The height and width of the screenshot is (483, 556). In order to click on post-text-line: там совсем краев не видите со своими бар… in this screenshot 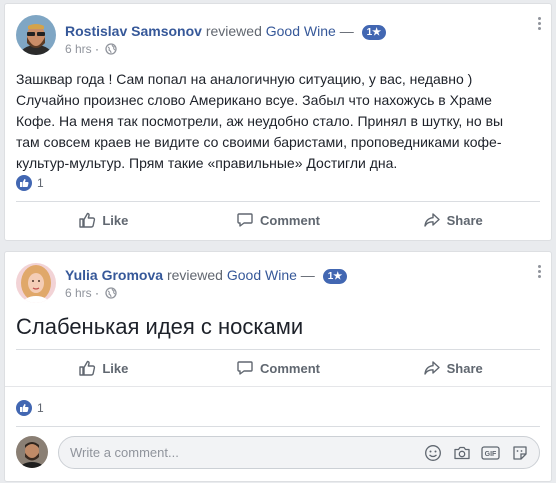, I will do `click(259, 142)`.